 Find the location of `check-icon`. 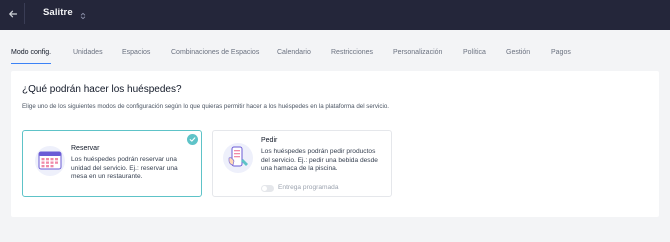

check-icon is located at coordinates (192, 139).